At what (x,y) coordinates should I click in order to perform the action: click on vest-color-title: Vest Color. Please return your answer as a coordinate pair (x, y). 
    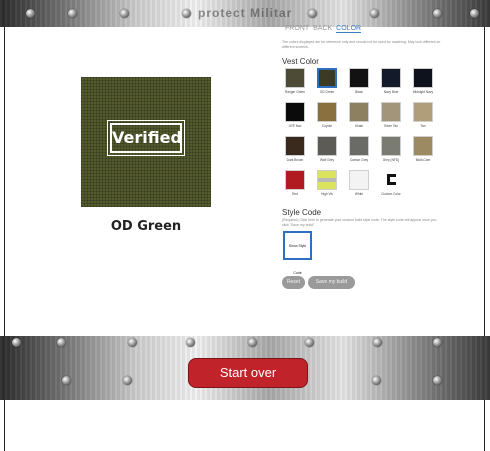
    Looking at the image, I should click on (300, 61).